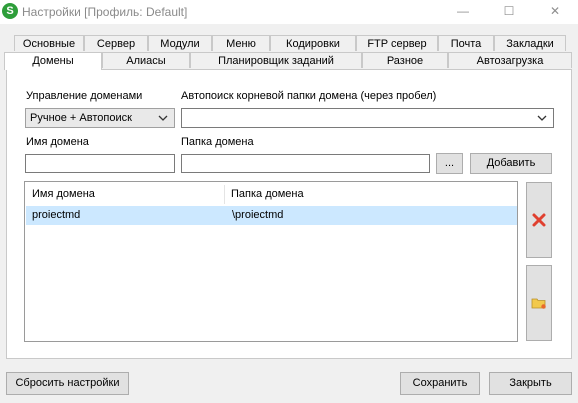  What do you see at coordinates (67, 383) in the screenshot?
I see `reset-settings-button: Сбросить настройки` at bounding box center [67, 383].